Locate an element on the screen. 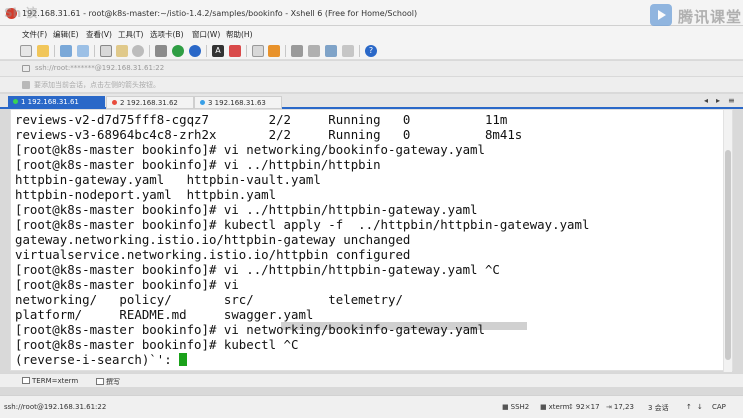 The image size is (743, 418). term-selector: TERM=xterm is located at coordinates (50, 381).